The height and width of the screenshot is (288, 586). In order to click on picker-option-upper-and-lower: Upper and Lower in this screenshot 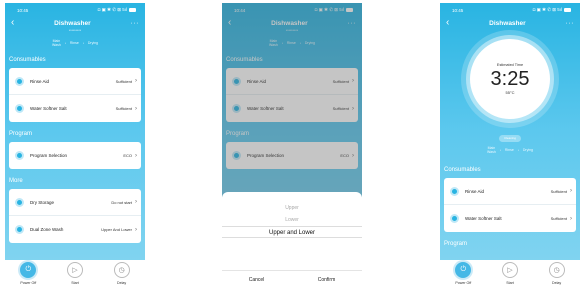, I will do `click(292, 232)`.